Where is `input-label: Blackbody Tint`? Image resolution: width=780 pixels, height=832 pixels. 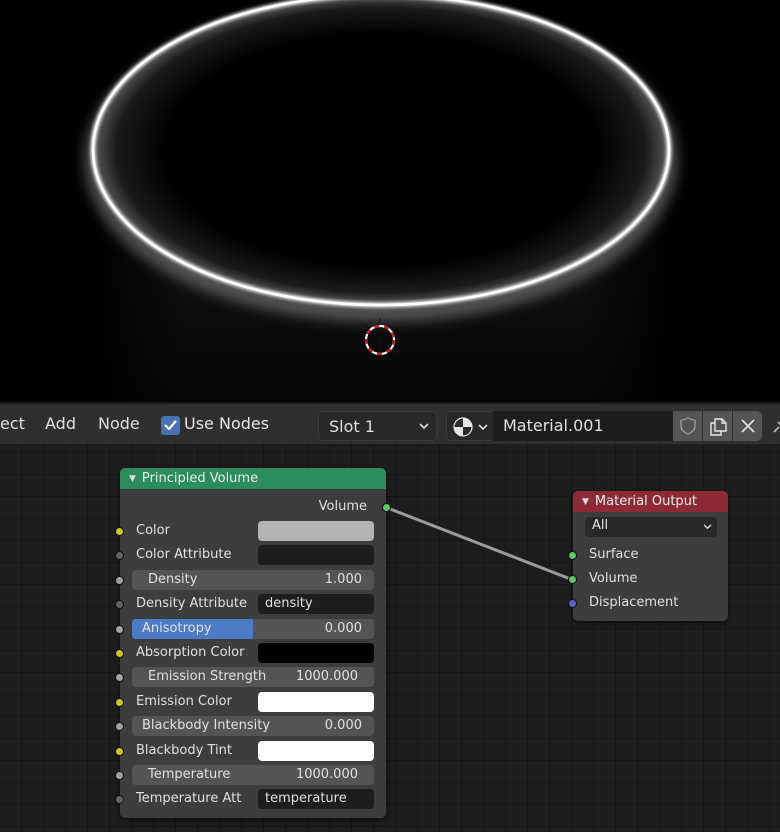
input-label: Blackbody Tint is located at coordinates (184, 750).